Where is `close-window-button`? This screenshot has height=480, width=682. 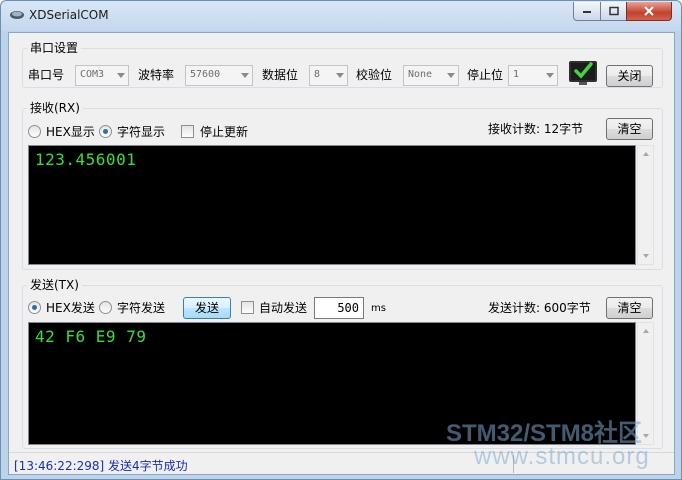
close-window-button is located at coordinates (649, 11).